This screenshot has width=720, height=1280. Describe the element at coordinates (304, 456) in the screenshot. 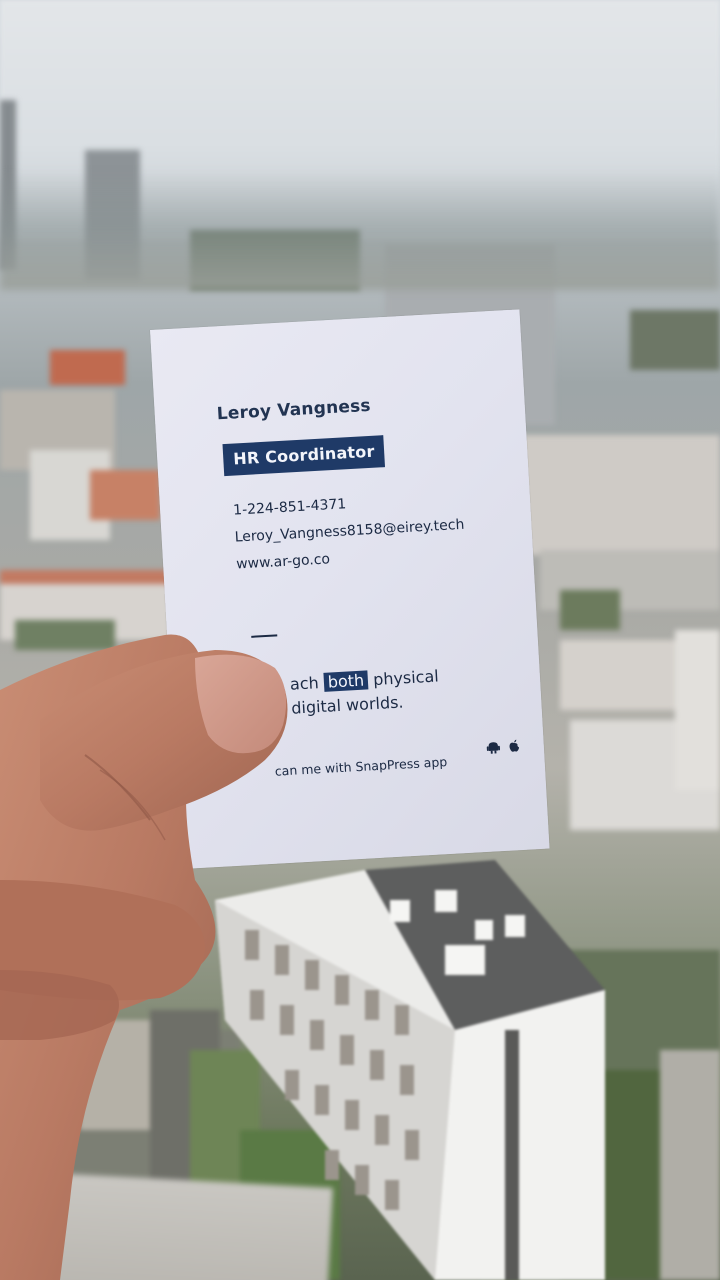

I see `card-title-badge: HR Coordinator` at that location.